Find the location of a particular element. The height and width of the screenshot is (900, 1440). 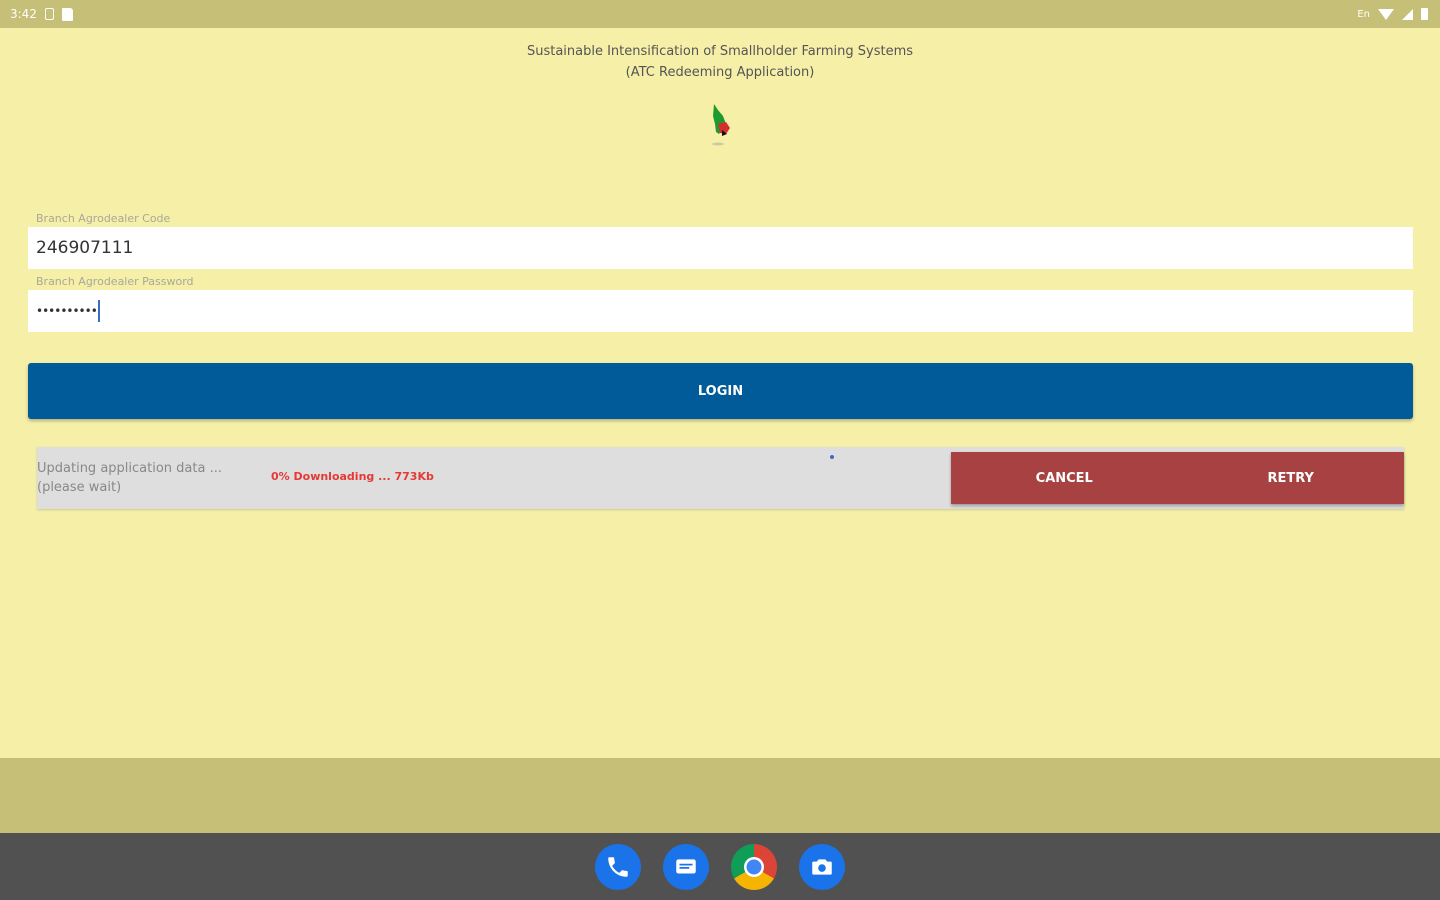

phone-icon is located at coordinates (618, 866).